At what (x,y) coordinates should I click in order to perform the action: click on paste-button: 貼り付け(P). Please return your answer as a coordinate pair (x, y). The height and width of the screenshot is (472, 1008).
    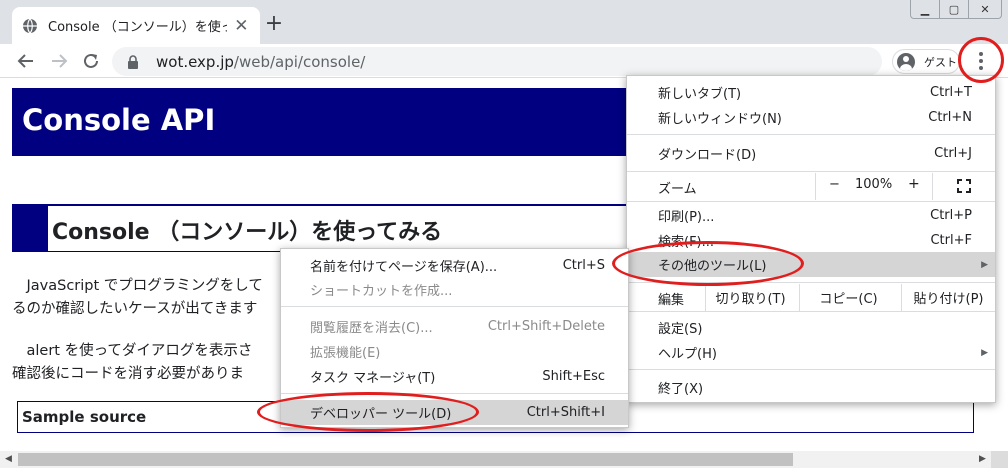
    Looking at the image, I should click on (948, 297).